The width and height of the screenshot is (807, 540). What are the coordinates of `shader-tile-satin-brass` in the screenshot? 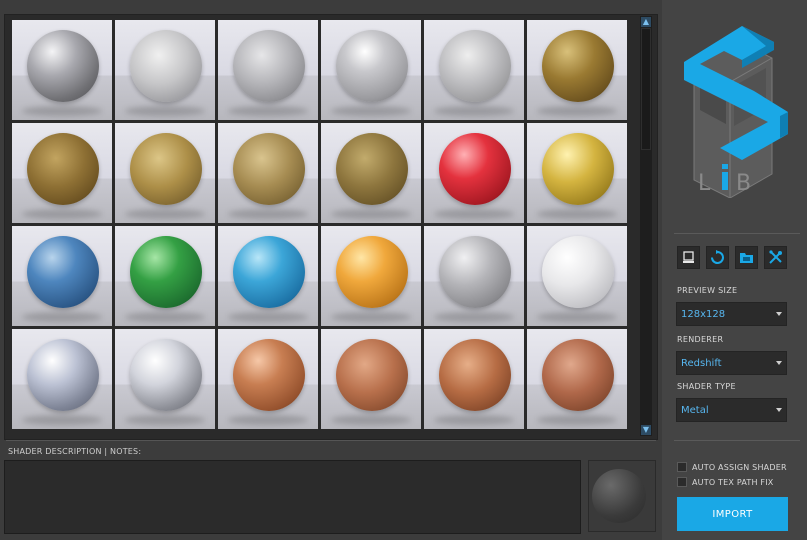 It's located at (268, 173).